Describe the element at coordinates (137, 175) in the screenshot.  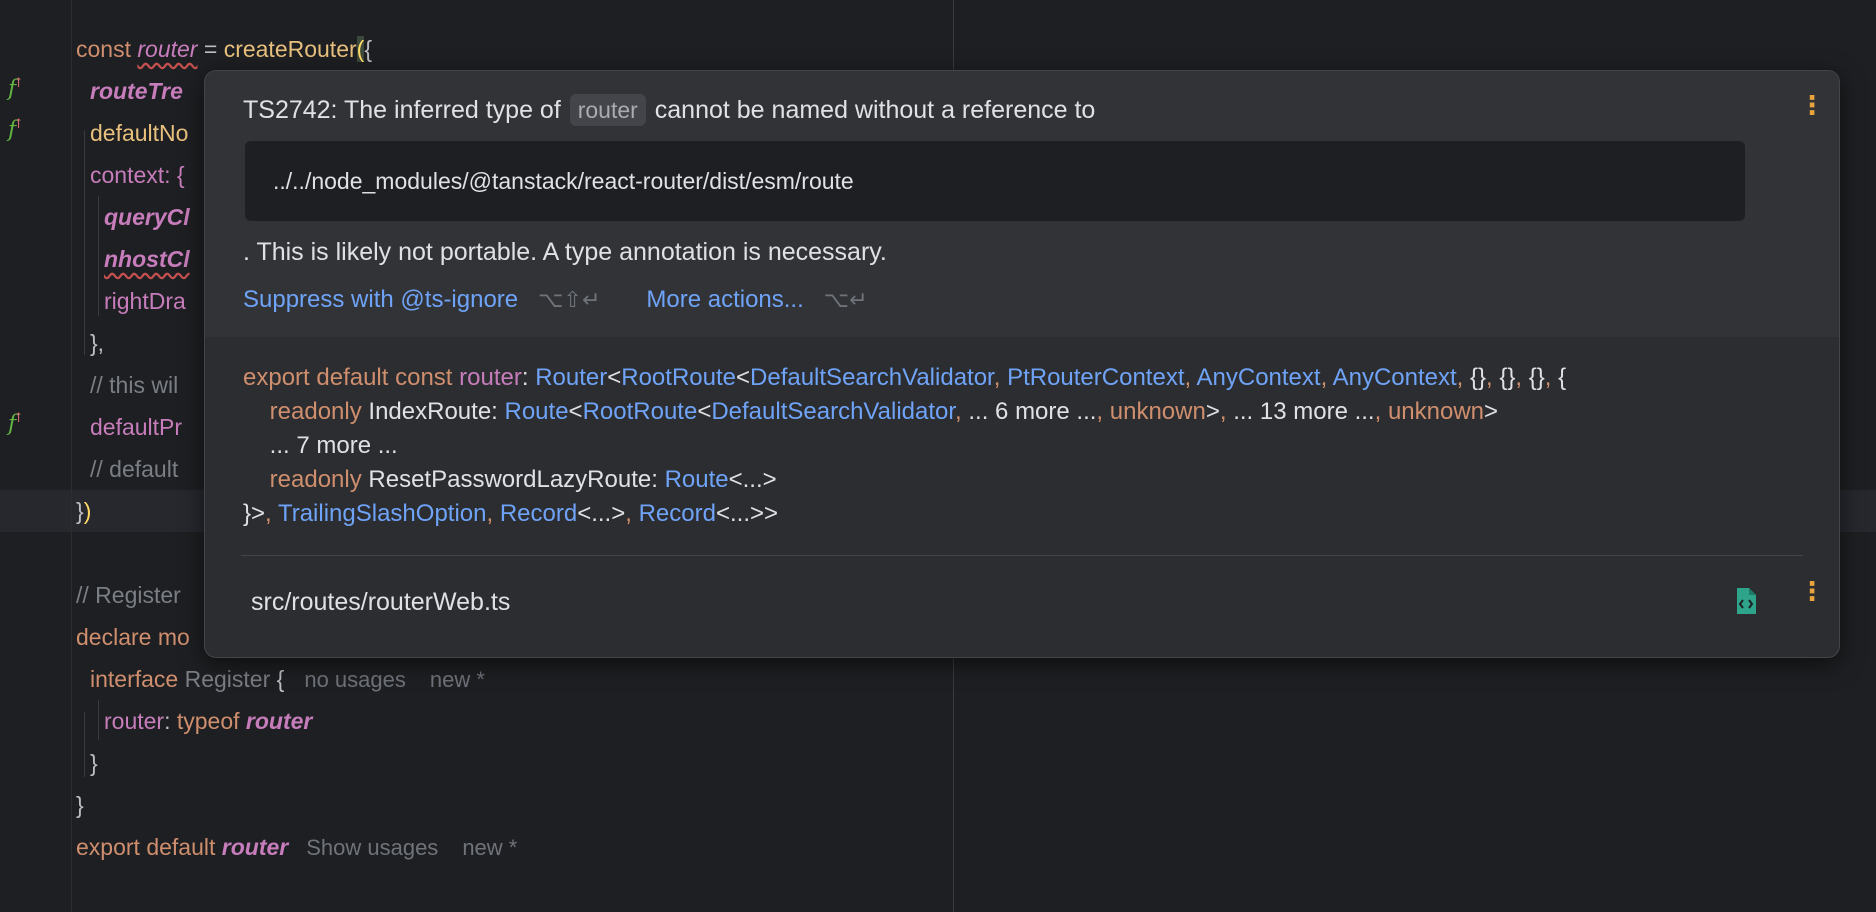
I see `code-line: context: {` at that location.